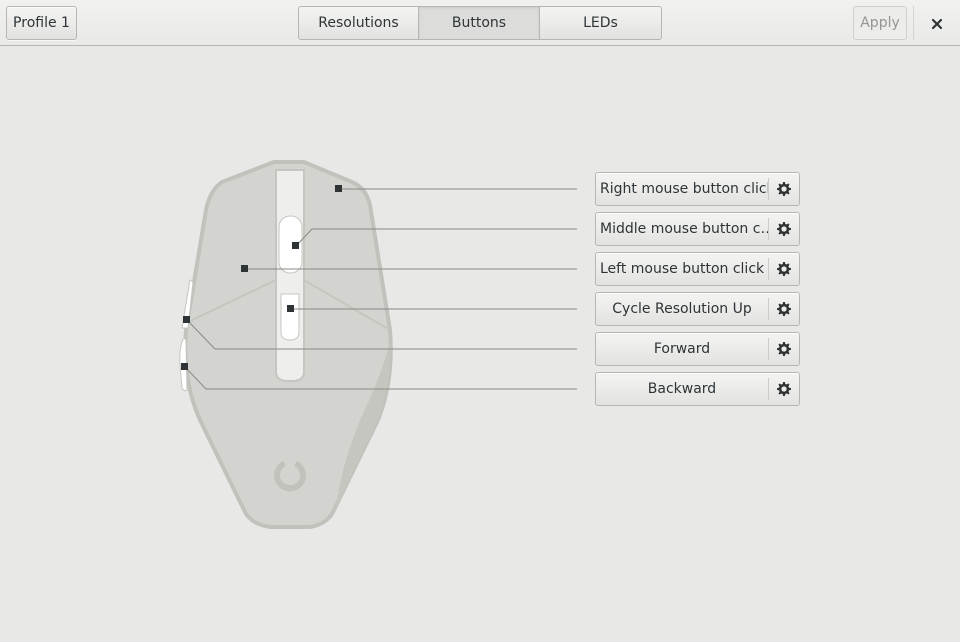 This screenshot has width=960, height=642. What do you see at coordinates (184, 366) in the screenshot?
I see `marker-backward` at bounding box center [184, 366].